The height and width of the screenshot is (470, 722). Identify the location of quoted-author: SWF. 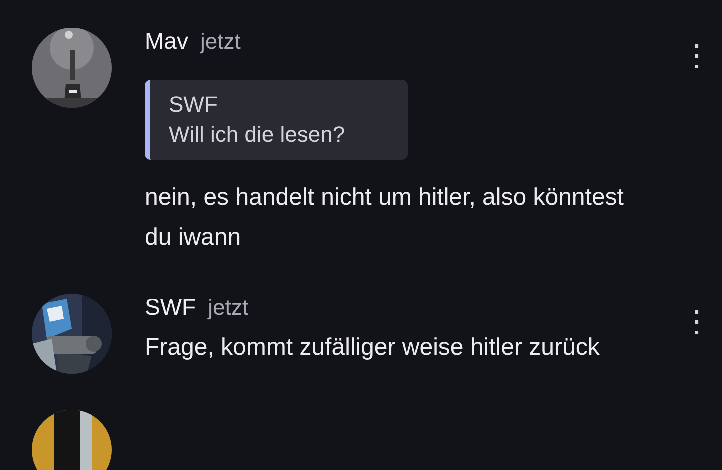
(194, 105).